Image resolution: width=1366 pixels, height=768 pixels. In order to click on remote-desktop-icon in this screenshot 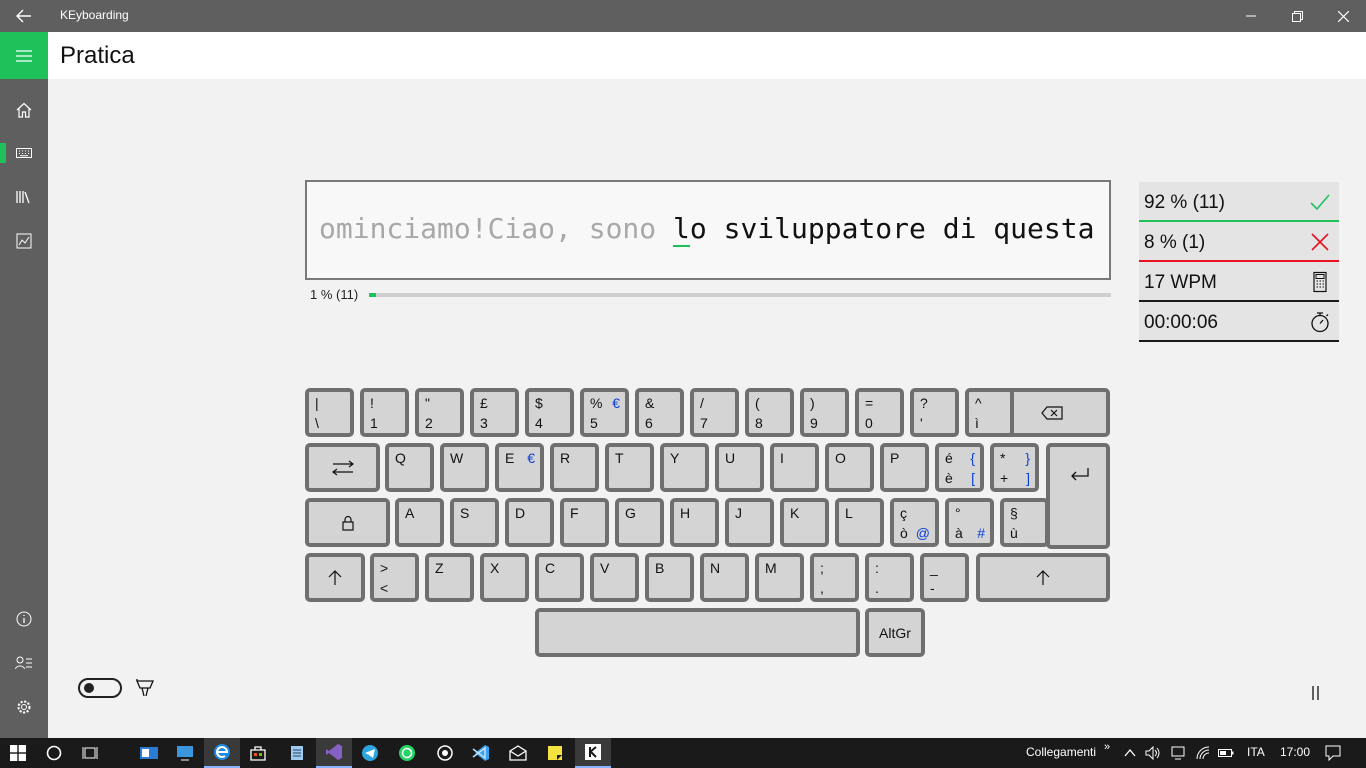, I will do `click(185, 753)`.